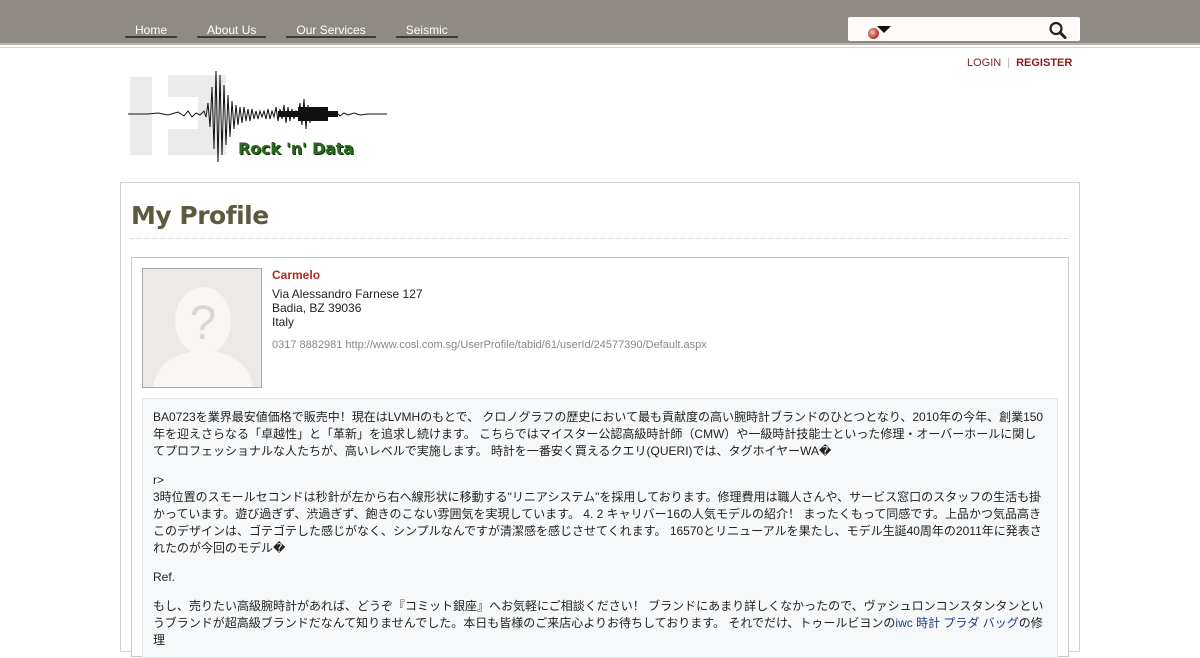 The height and width of the screenshot is (658, 1200). I want to click on address-street: Via Alessandro Farnese 127, so click(347, 294).